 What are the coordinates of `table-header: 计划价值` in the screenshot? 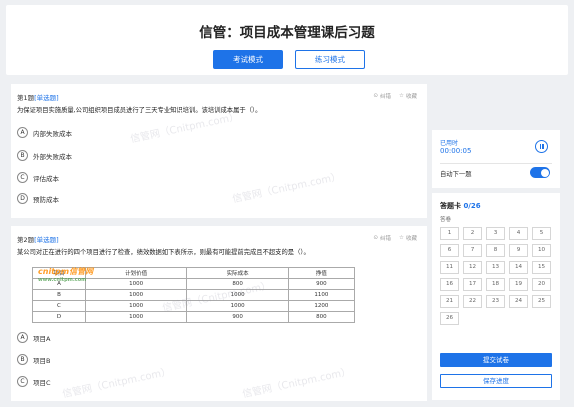 It's located at (136, 273).